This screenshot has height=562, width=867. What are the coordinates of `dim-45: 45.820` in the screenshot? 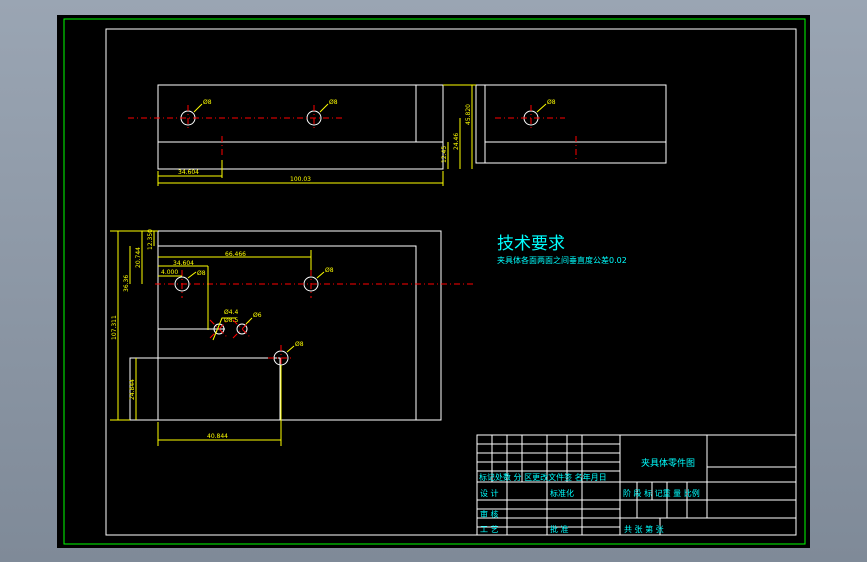 It's located at (468, 114).